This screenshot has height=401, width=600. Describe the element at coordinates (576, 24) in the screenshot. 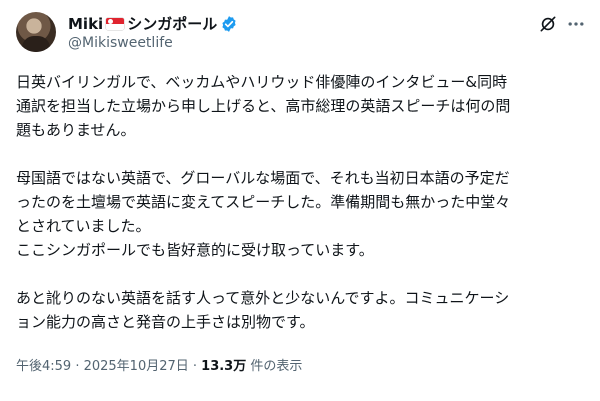

I see `more-options-icon` at that location.